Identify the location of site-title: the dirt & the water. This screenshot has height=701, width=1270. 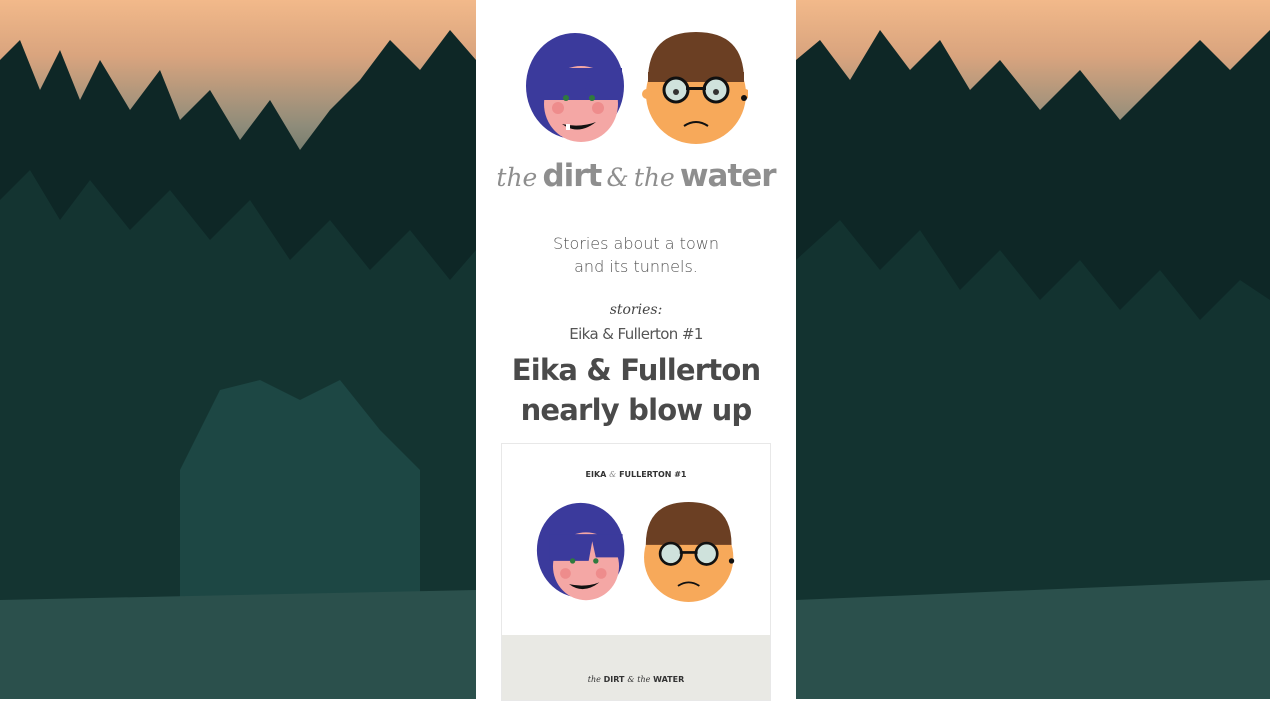
(636, 176).